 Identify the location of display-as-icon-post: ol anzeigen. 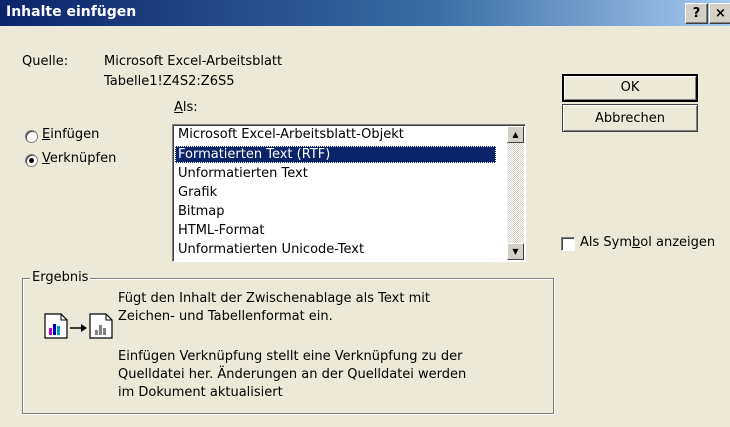
(678, 242).